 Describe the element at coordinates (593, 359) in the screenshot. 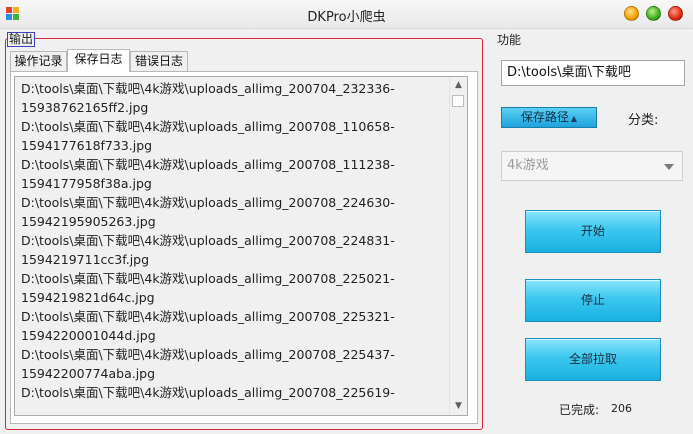

I see `grab-all-button: 全部拉取` at that location.